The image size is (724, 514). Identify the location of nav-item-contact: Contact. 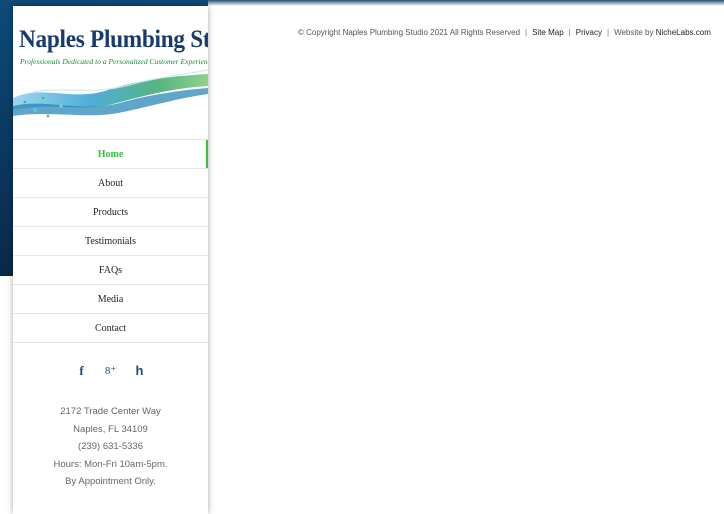
(110, 328).